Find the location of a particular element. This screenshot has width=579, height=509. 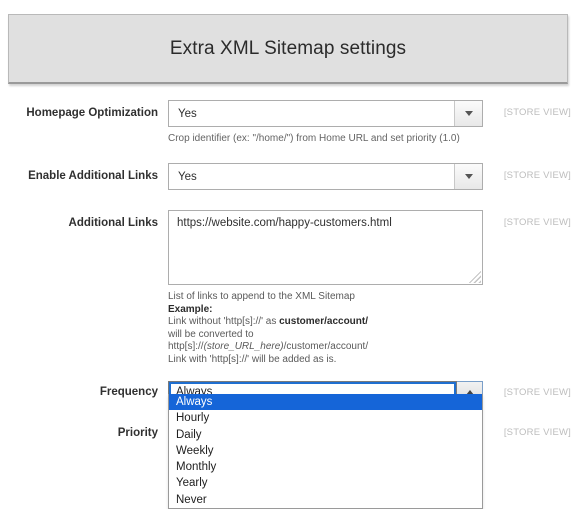

help-line-4-suffix: /customer/account/ is located at coordinates (326, 347).